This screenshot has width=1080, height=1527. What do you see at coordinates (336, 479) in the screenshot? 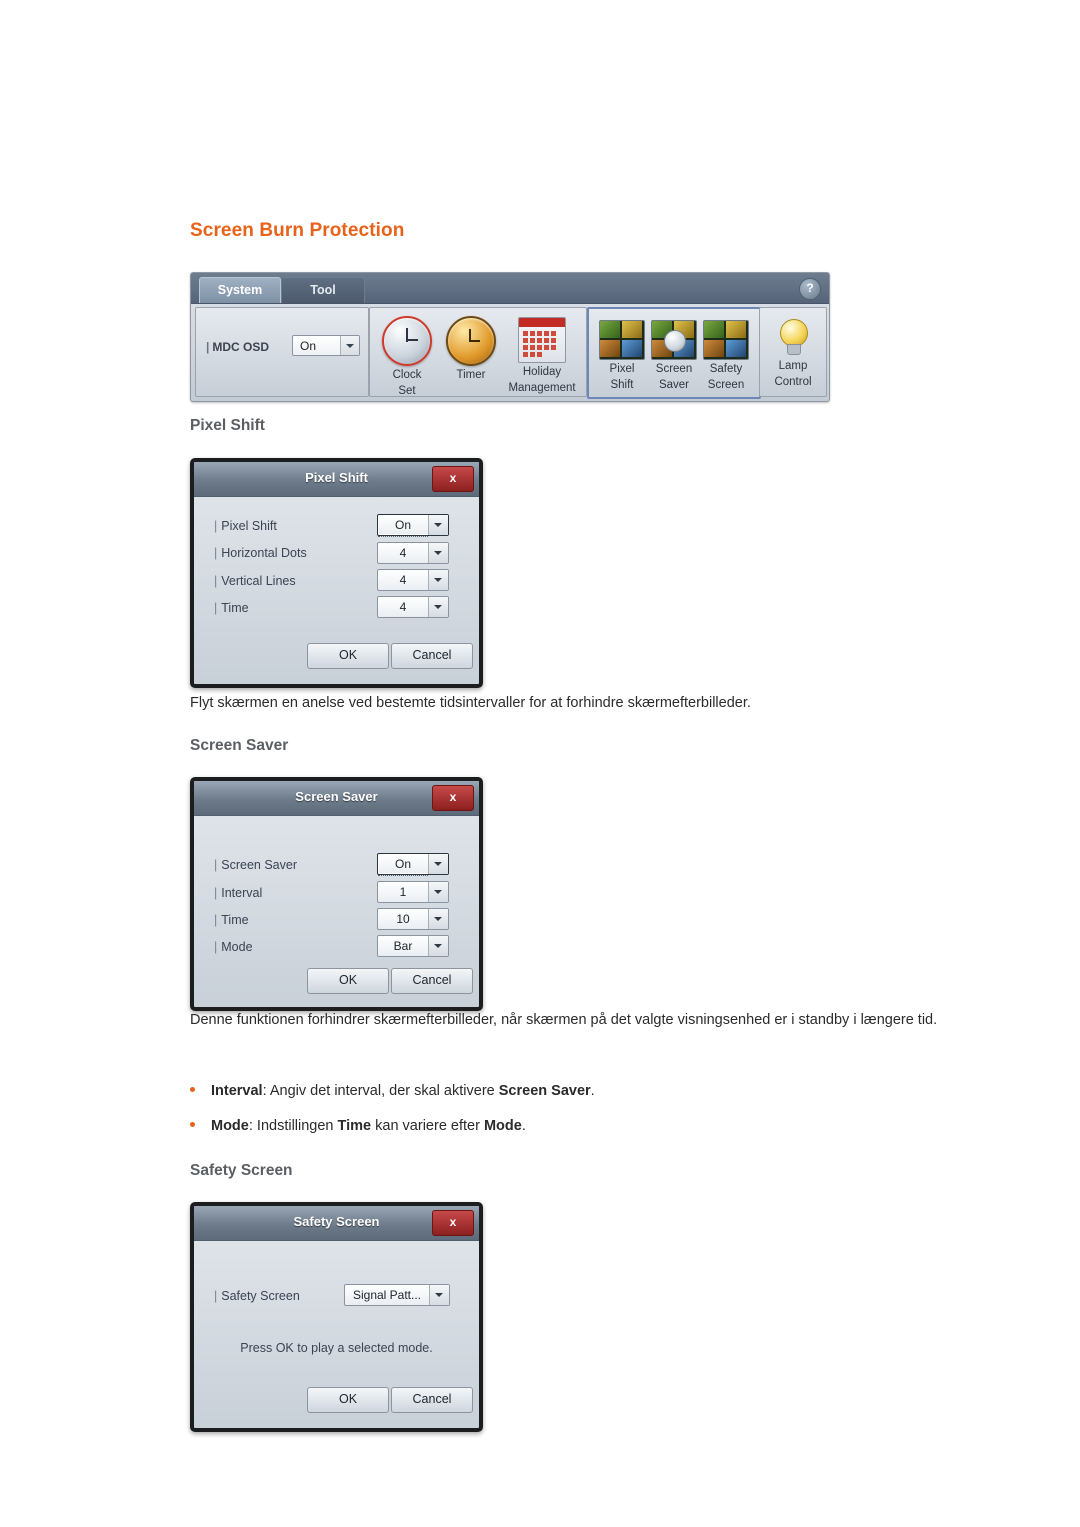
I see `dialog-titlebar: Pixel Shift x` at bounding box center [336, 479].